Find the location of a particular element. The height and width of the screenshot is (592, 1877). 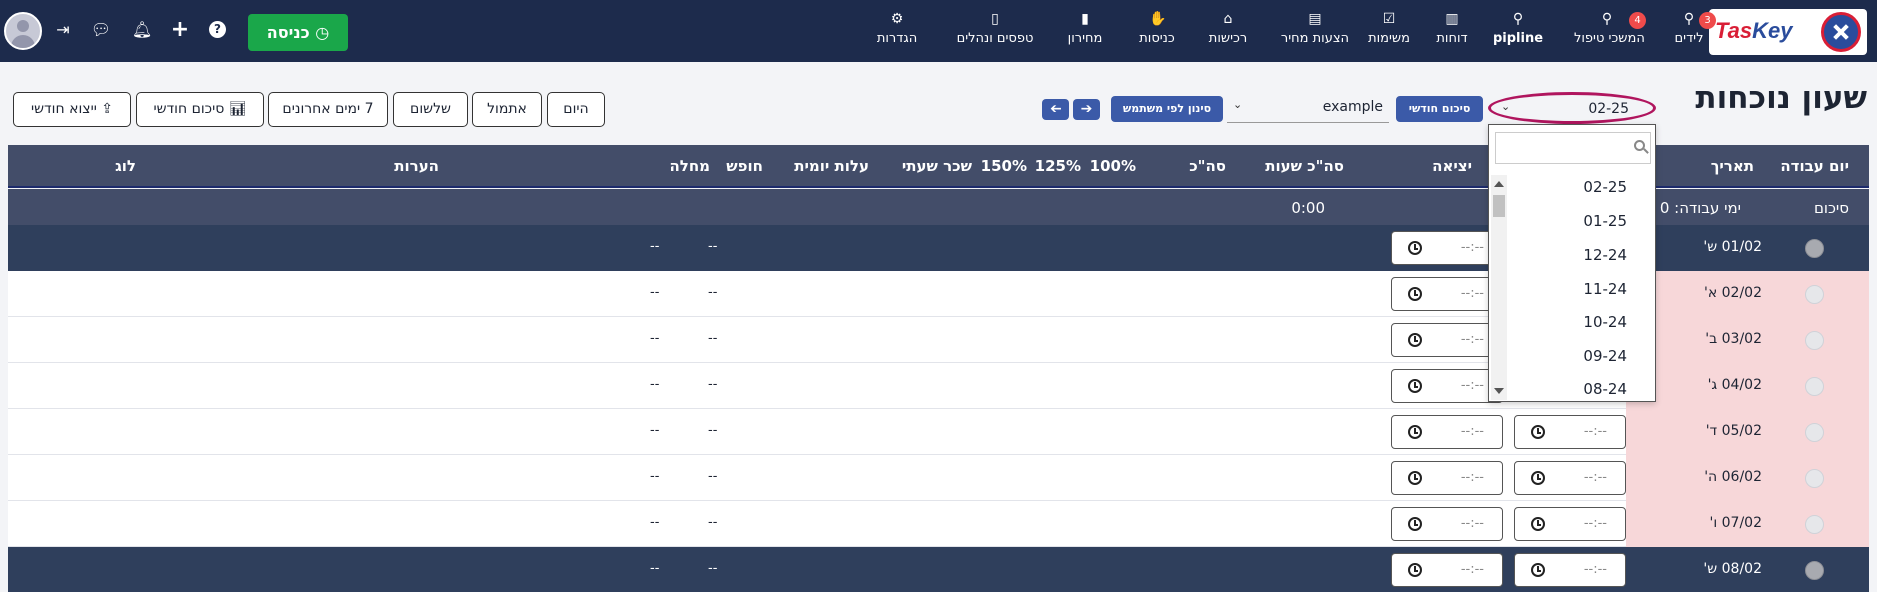

col-log: לוג is located at coordinates (125, 166).